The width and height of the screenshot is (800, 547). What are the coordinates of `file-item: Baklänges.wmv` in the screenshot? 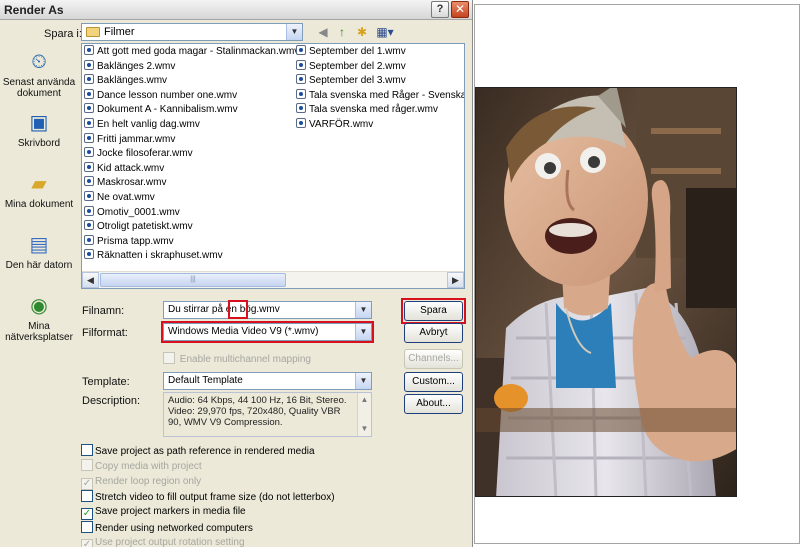 It's located at (125, 81).